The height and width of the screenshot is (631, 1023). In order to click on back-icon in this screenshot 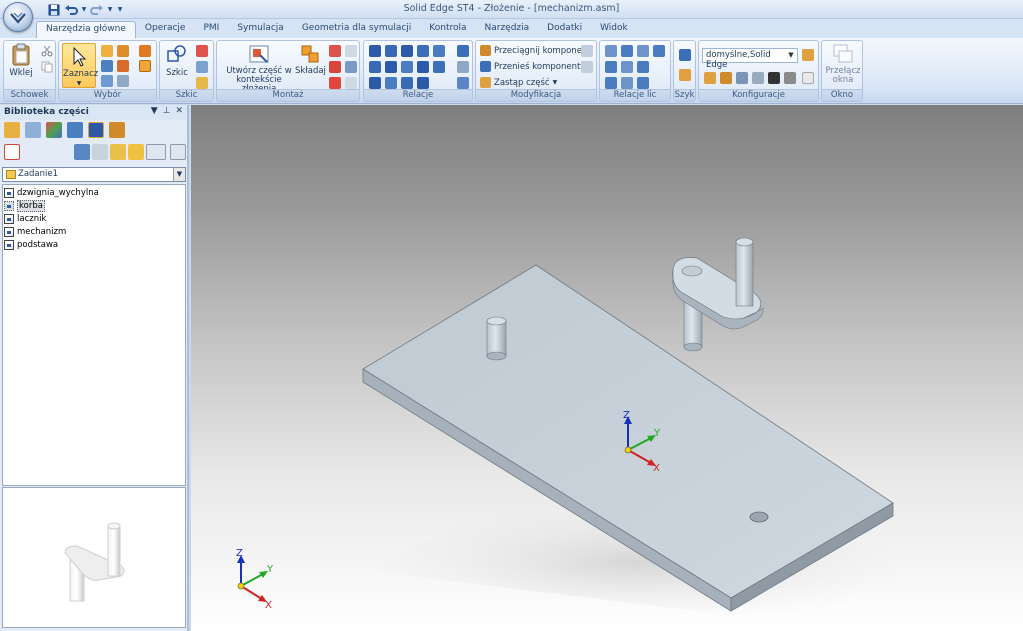, I will do `click(100, 152)`.